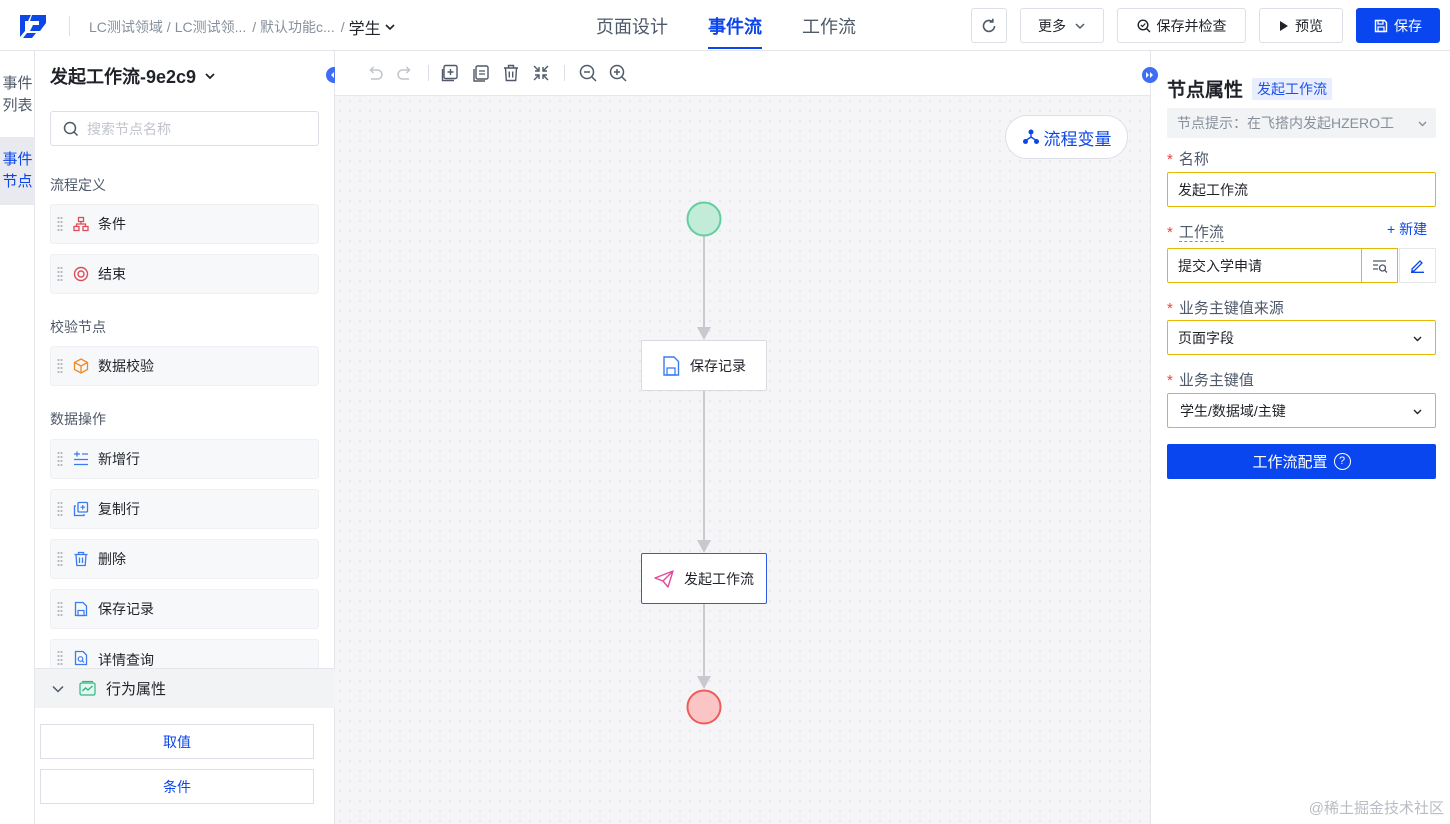  I want to click on workflow-config-button: 工作流配置 ?, so click(1301, 461).